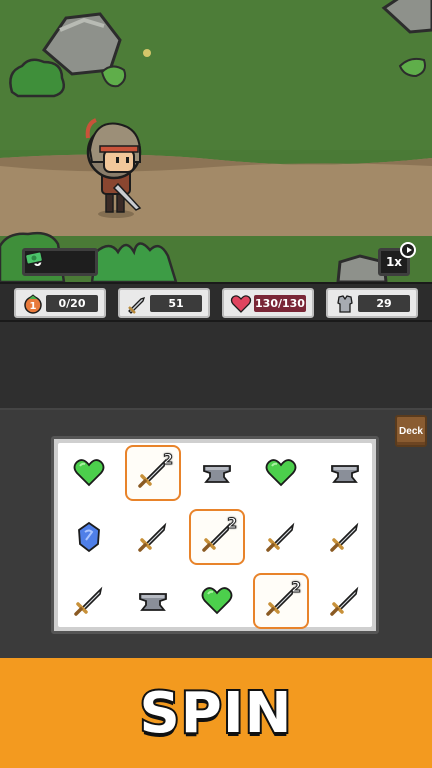 The height and width of the screenshot is (768, 432). I want to click on attack-value: 51, so click(176, 303).